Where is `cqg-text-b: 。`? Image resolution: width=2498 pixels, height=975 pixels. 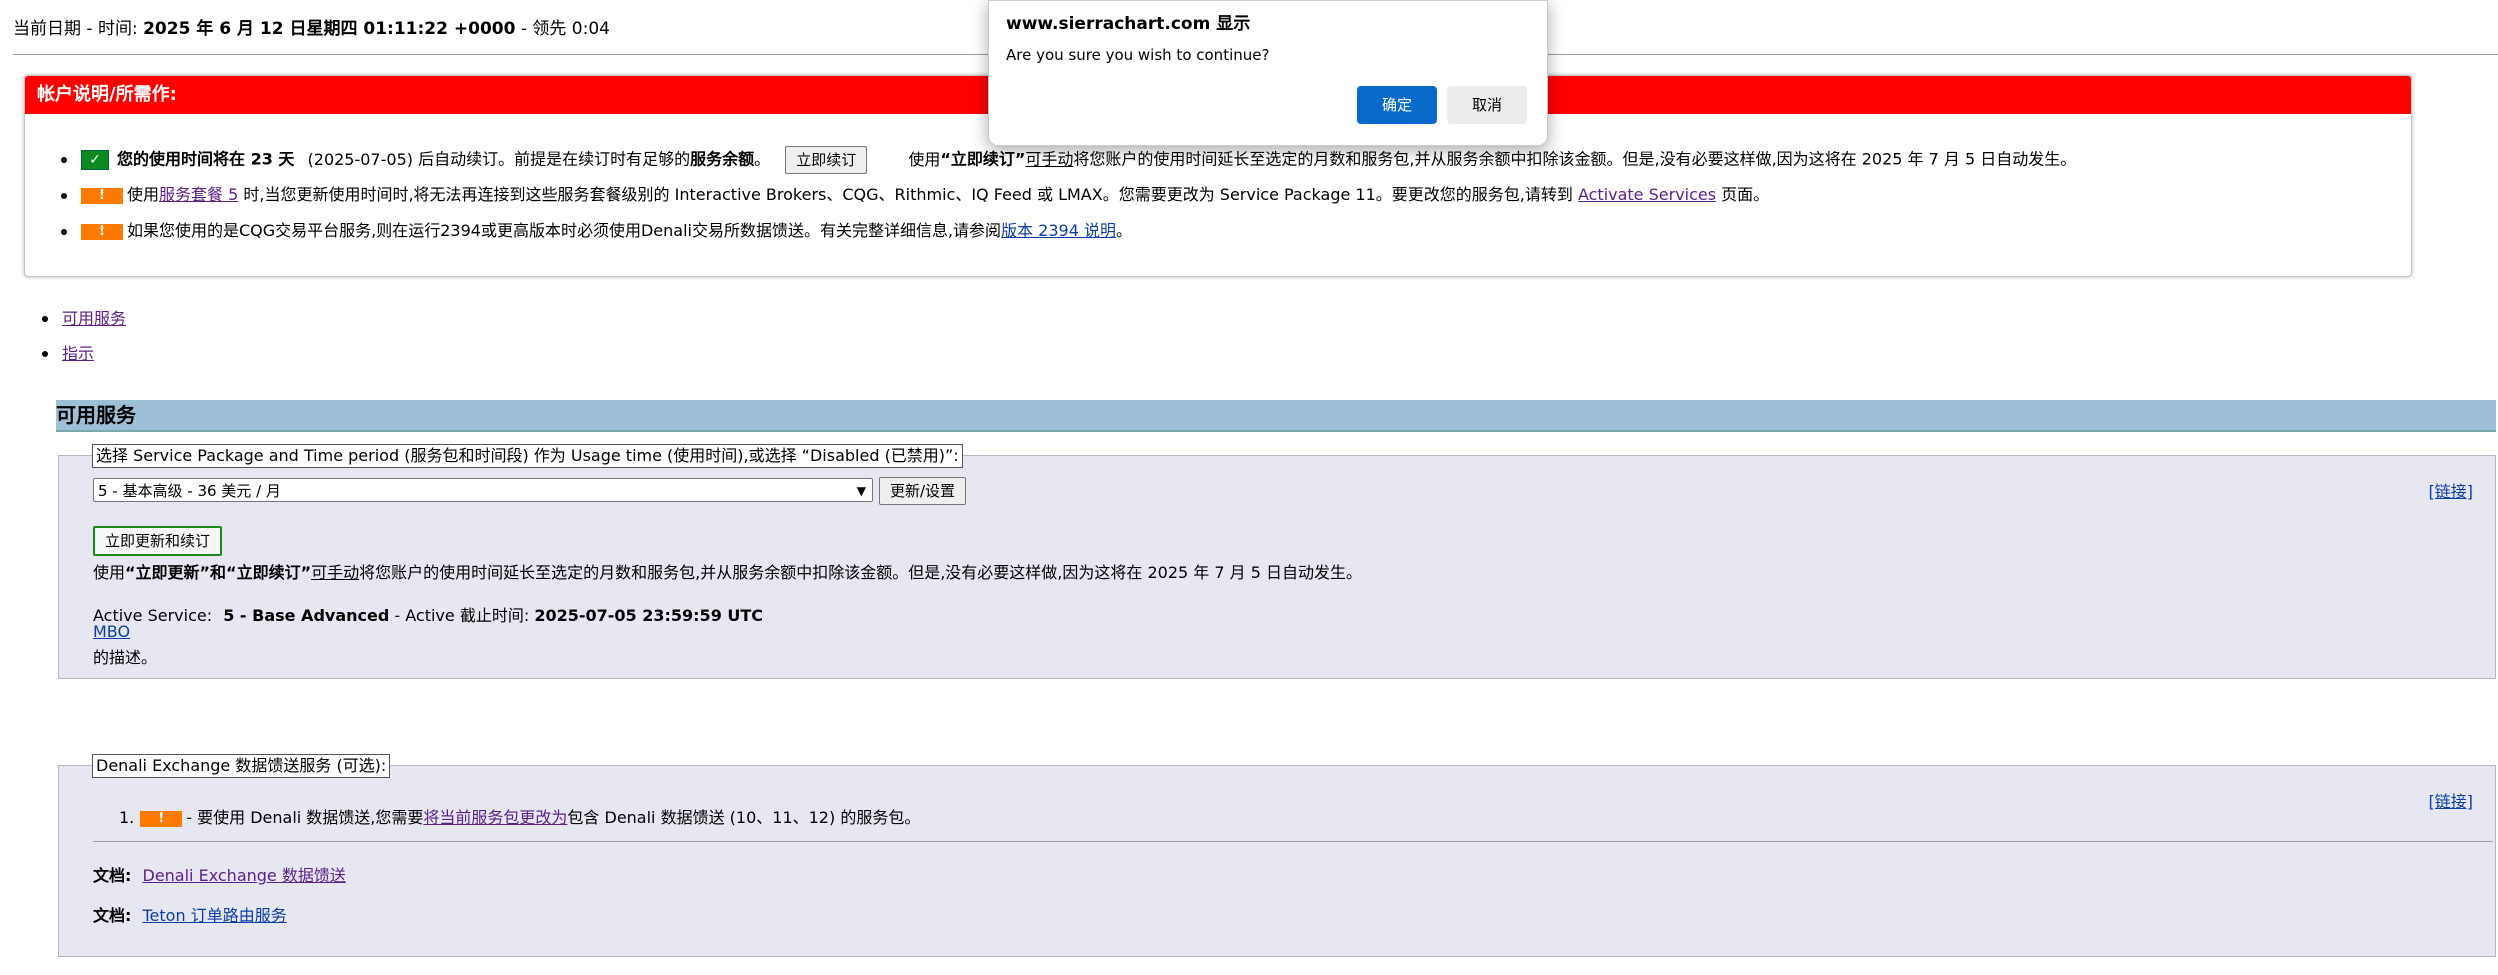
cqg-text-b: 。 is located at coordinates (1123, 230).